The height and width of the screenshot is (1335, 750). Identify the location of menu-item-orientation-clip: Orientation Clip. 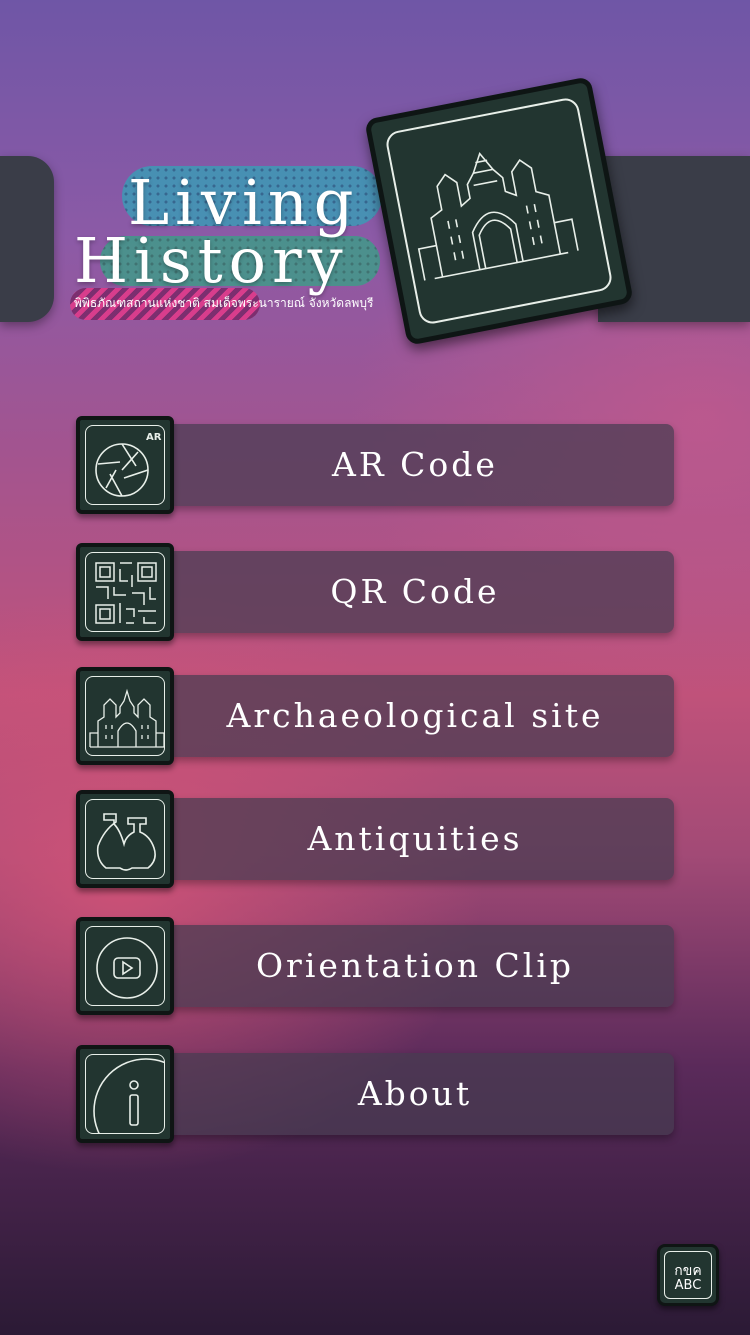
(376, 966).